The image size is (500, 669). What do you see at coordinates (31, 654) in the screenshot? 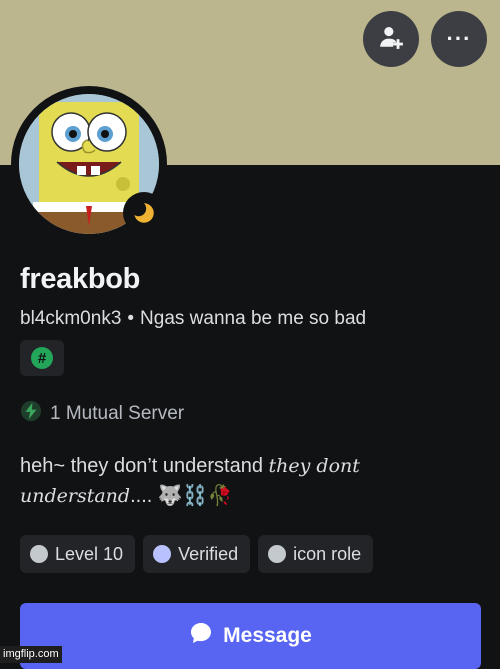
I see `watermark: imgflip.com` at bounding box center [31, 654].